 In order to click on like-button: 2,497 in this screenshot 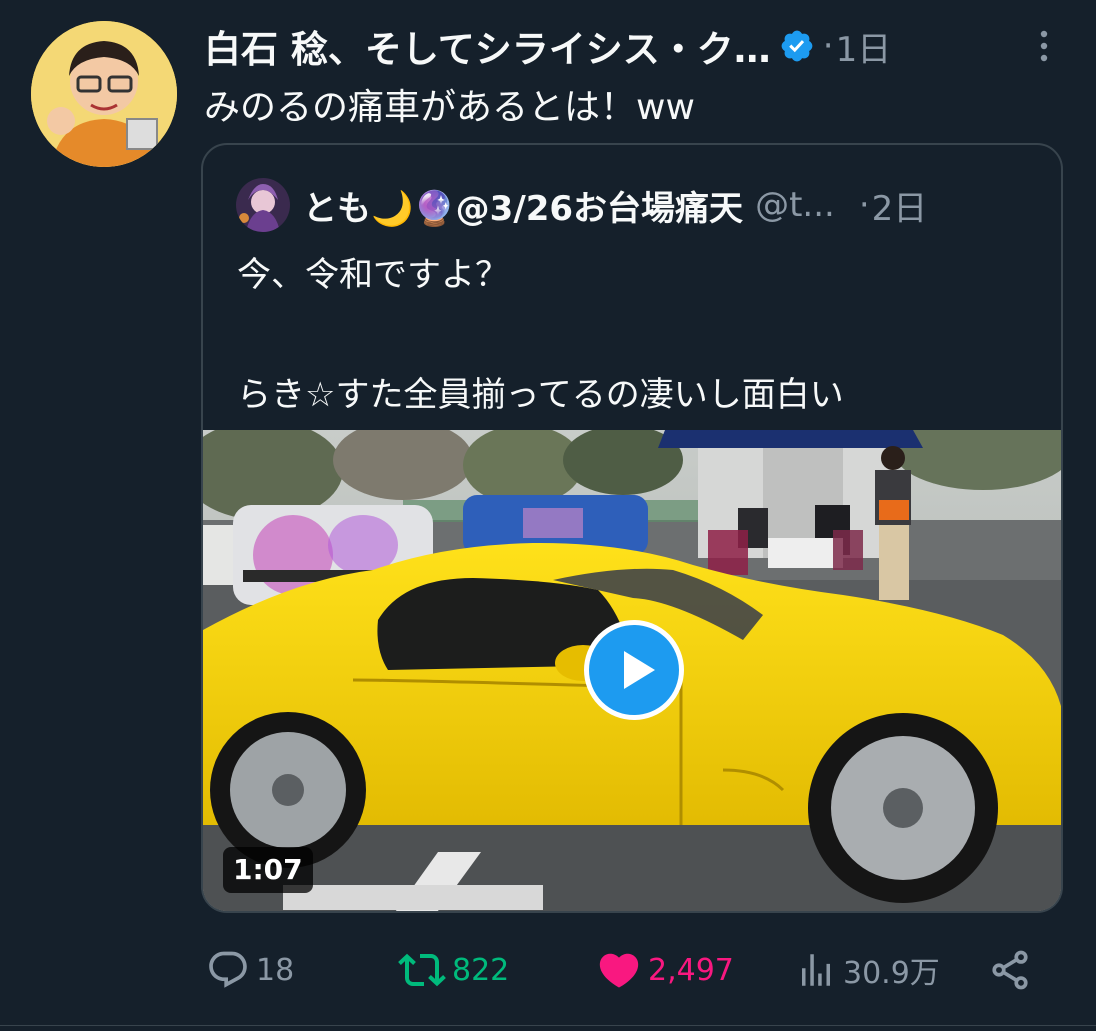, I will do `click(665, 970)`.